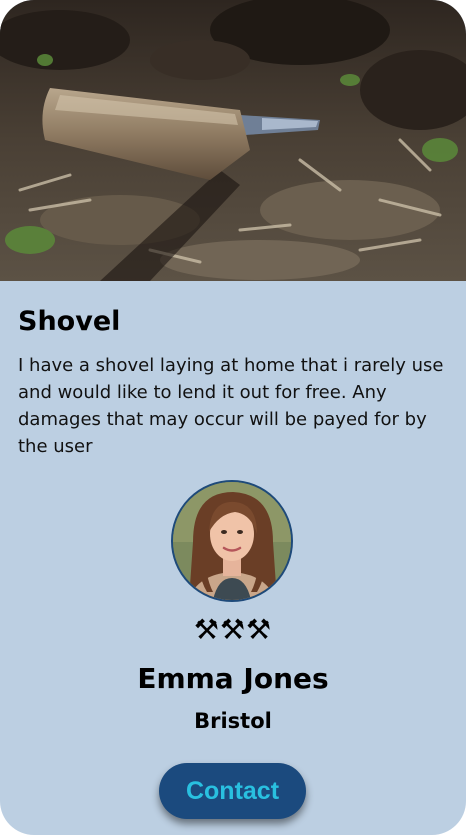 This screenshot has height=835, width=466. Describe the element at coordinates (69, 321) in the screenshot. I see `listing-title: Shovel` at that location.